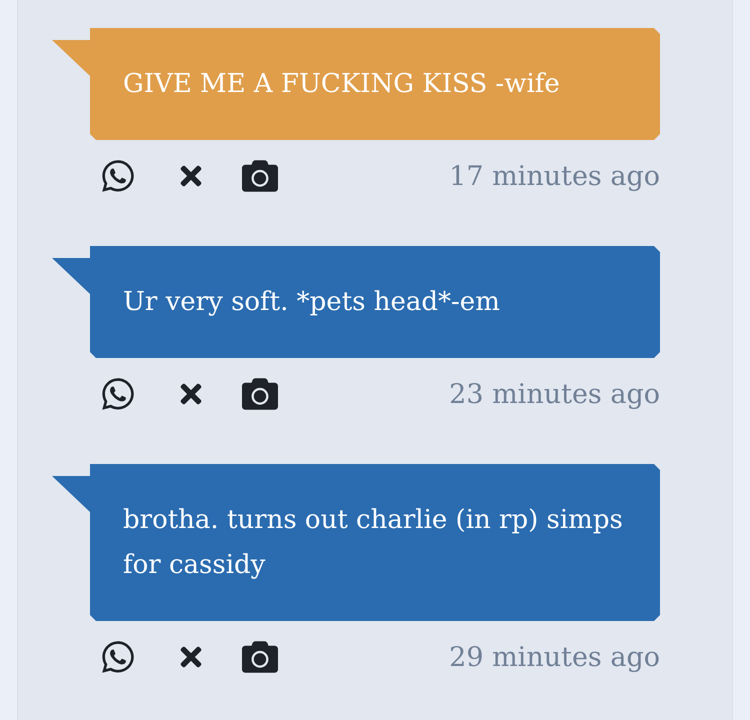  What do you see at coordinates (312, 302) in the screenshot?
I see `message-text: Ur very soft. *pets head*-em` at bounding box center [312, 302].